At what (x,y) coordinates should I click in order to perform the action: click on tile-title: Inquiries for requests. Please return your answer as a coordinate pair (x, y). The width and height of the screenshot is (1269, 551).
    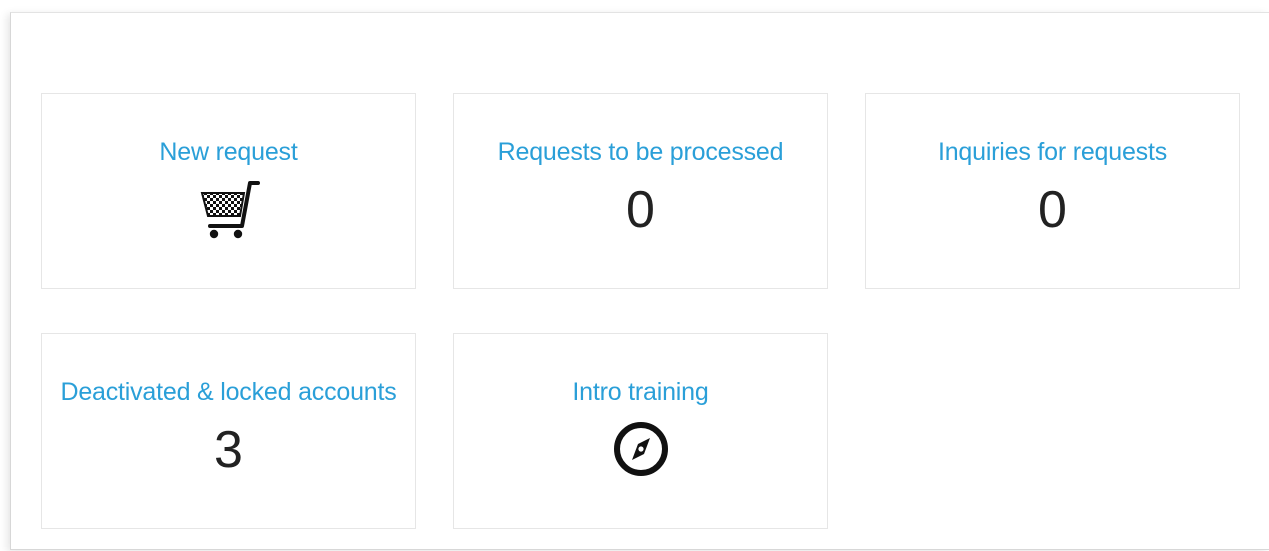
    Looking at the image, I should click on (1052, 152).